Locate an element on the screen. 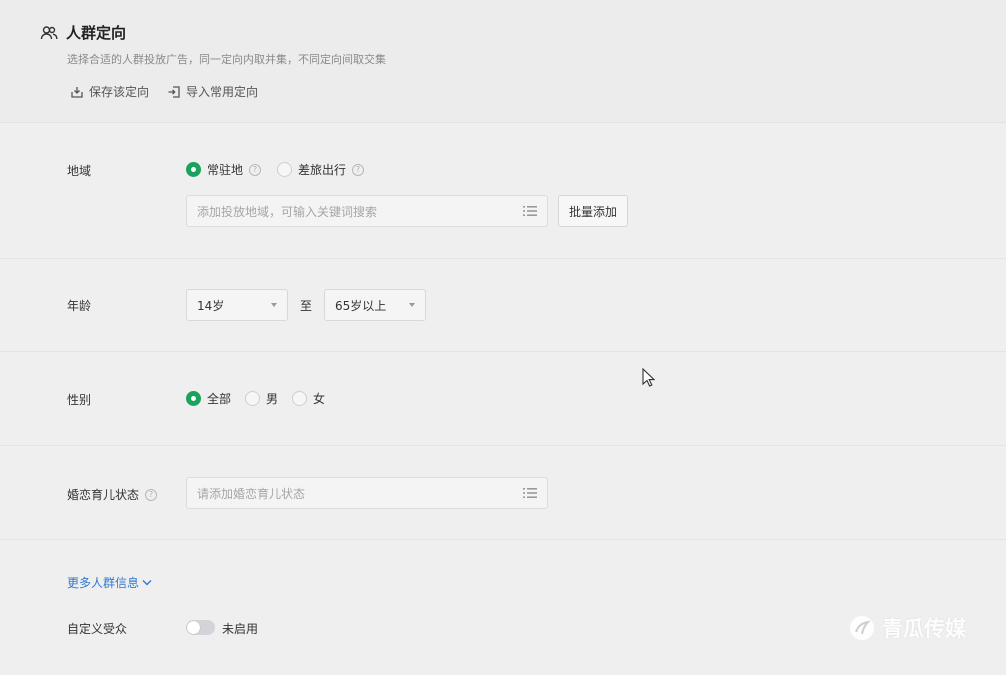 The height and width of the screenshot is (675, 1006). radio-resident-label: 常驻地 is located at coordinates (225, 170).